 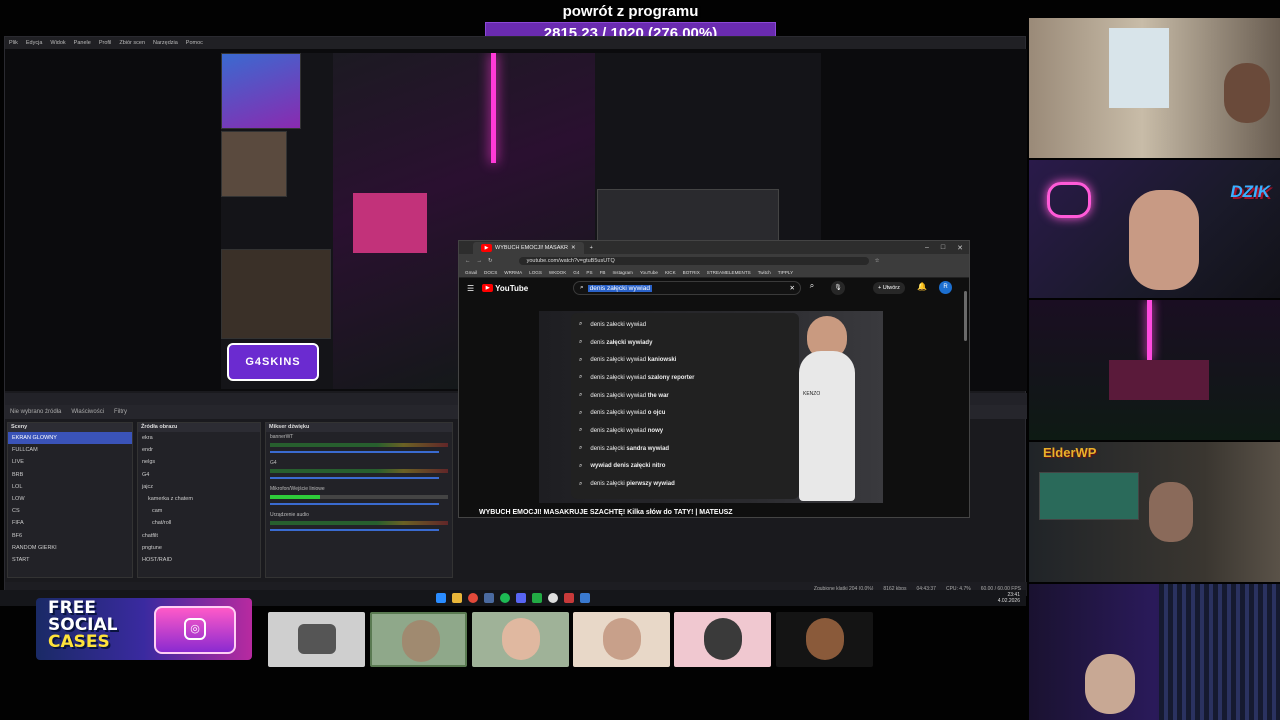 What do you see at coordinates (70, 560) in the screenshot?
I see `scene-item: START` at bounding box center [70, 560].